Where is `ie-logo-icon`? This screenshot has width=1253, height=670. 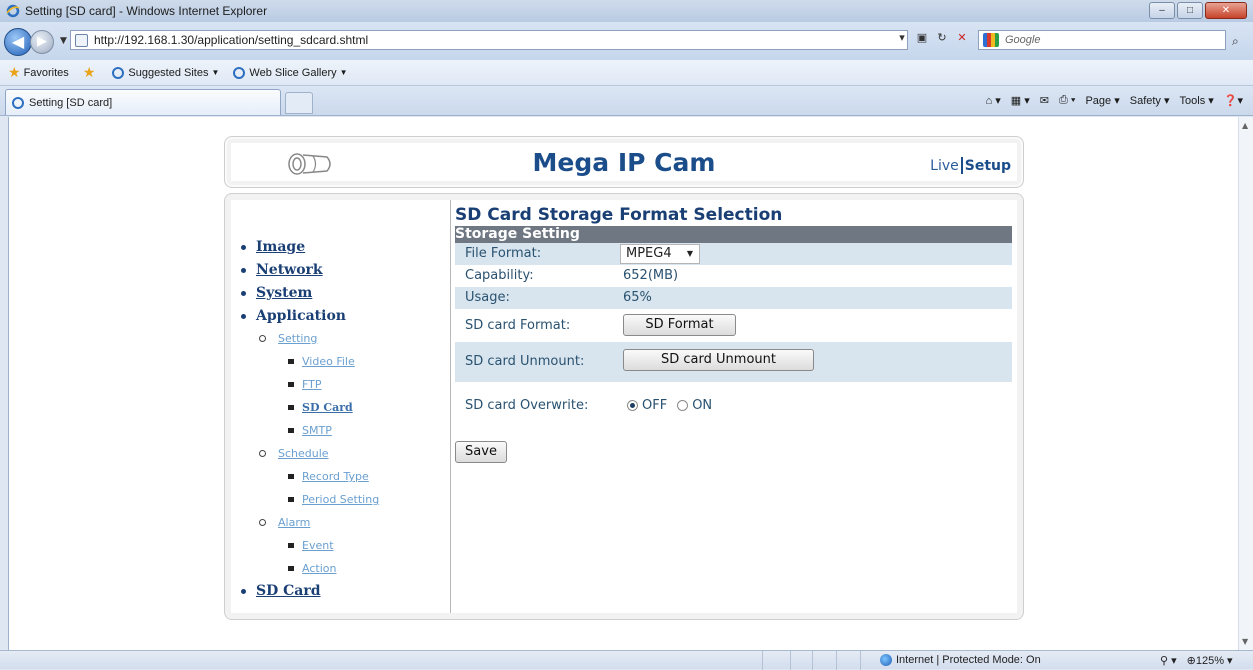
ie-logo-icon is located at coordinates (13, 11).